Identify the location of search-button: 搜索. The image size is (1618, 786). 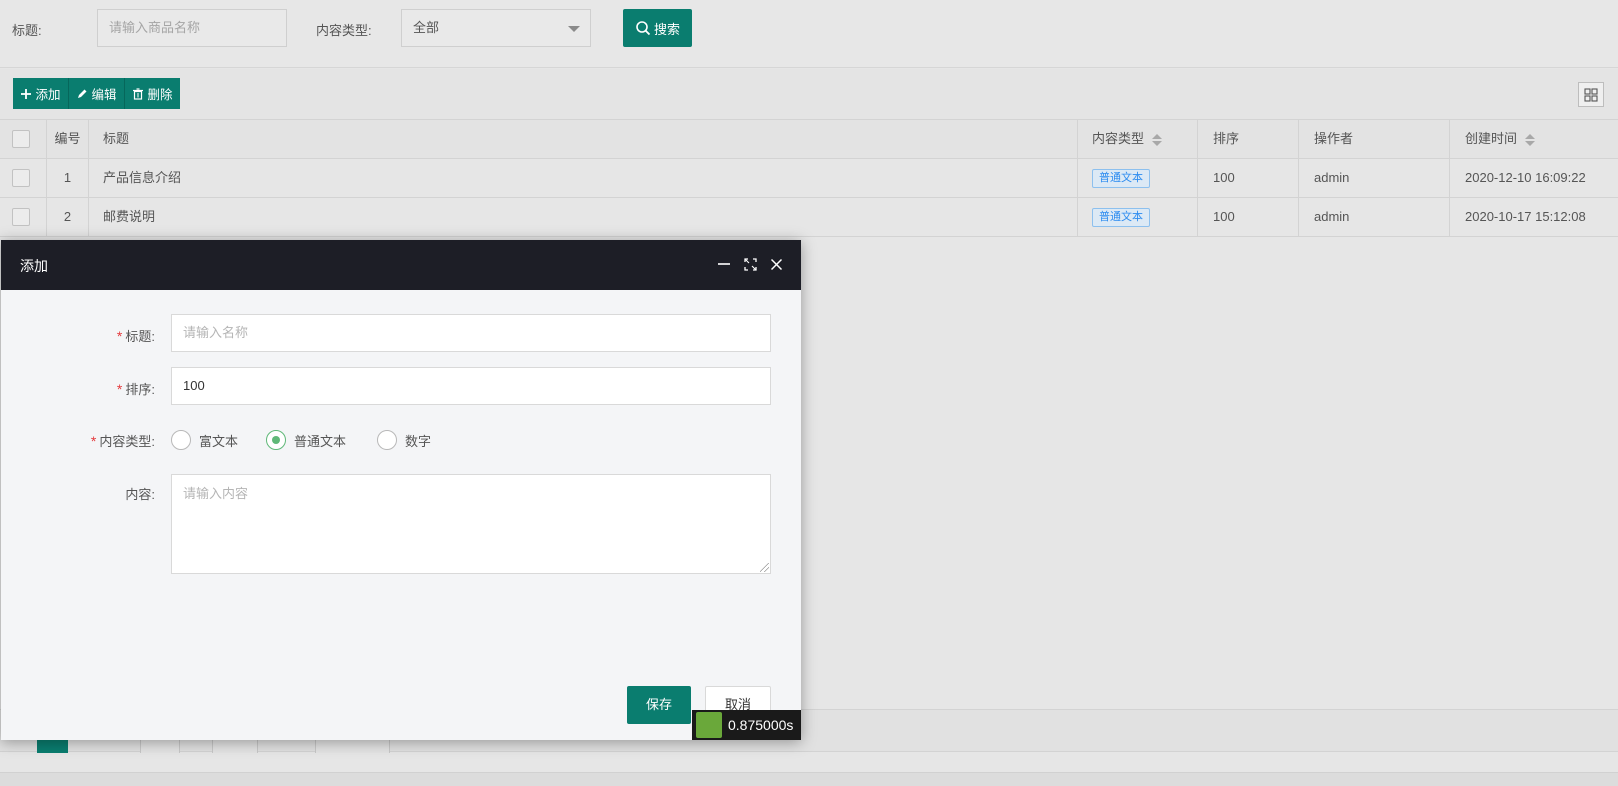
(657, 28).